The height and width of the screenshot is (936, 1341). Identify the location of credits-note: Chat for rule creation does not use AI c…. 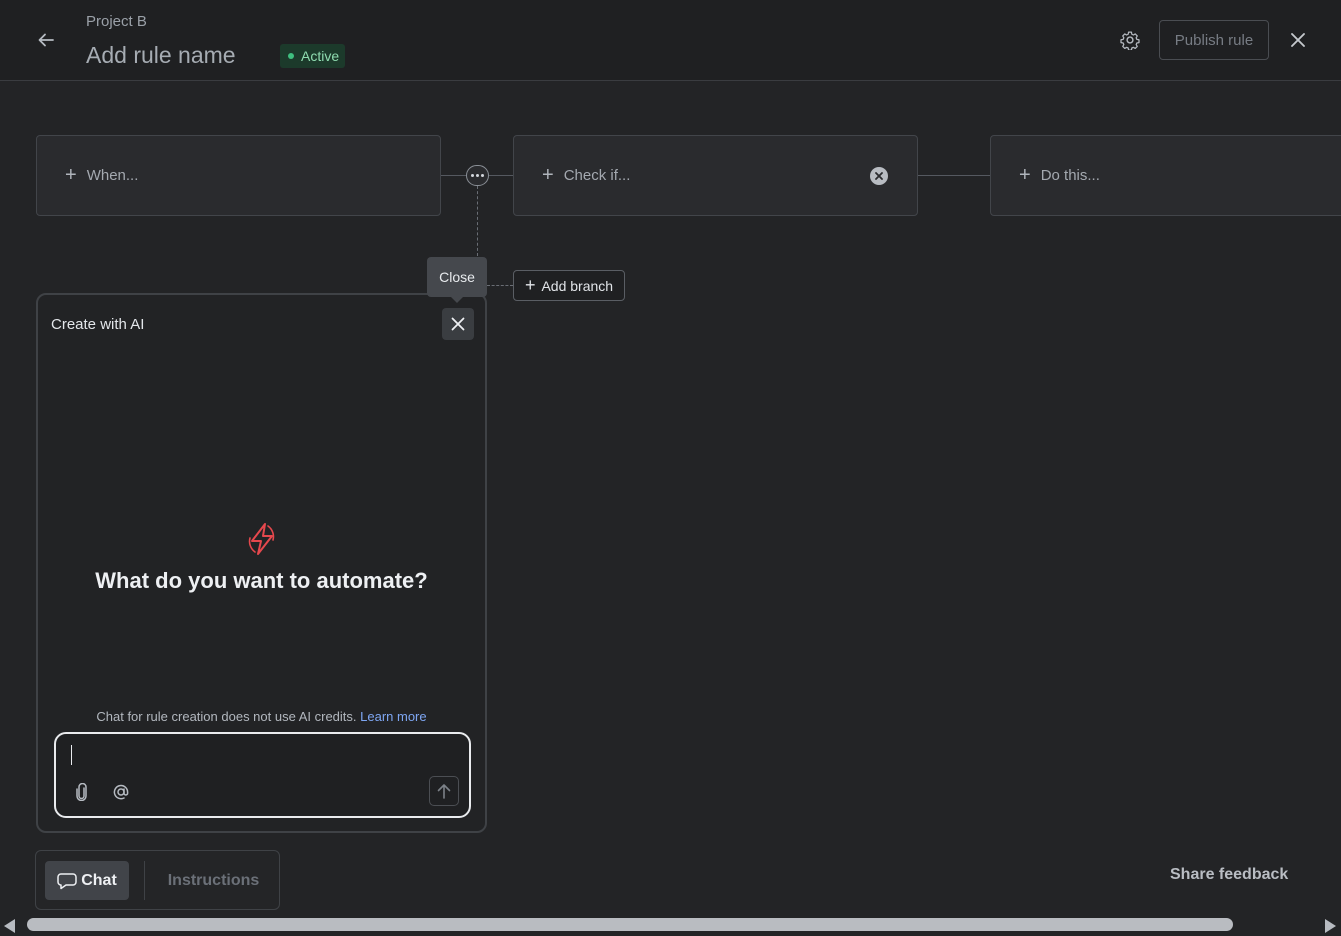
(261, 716).